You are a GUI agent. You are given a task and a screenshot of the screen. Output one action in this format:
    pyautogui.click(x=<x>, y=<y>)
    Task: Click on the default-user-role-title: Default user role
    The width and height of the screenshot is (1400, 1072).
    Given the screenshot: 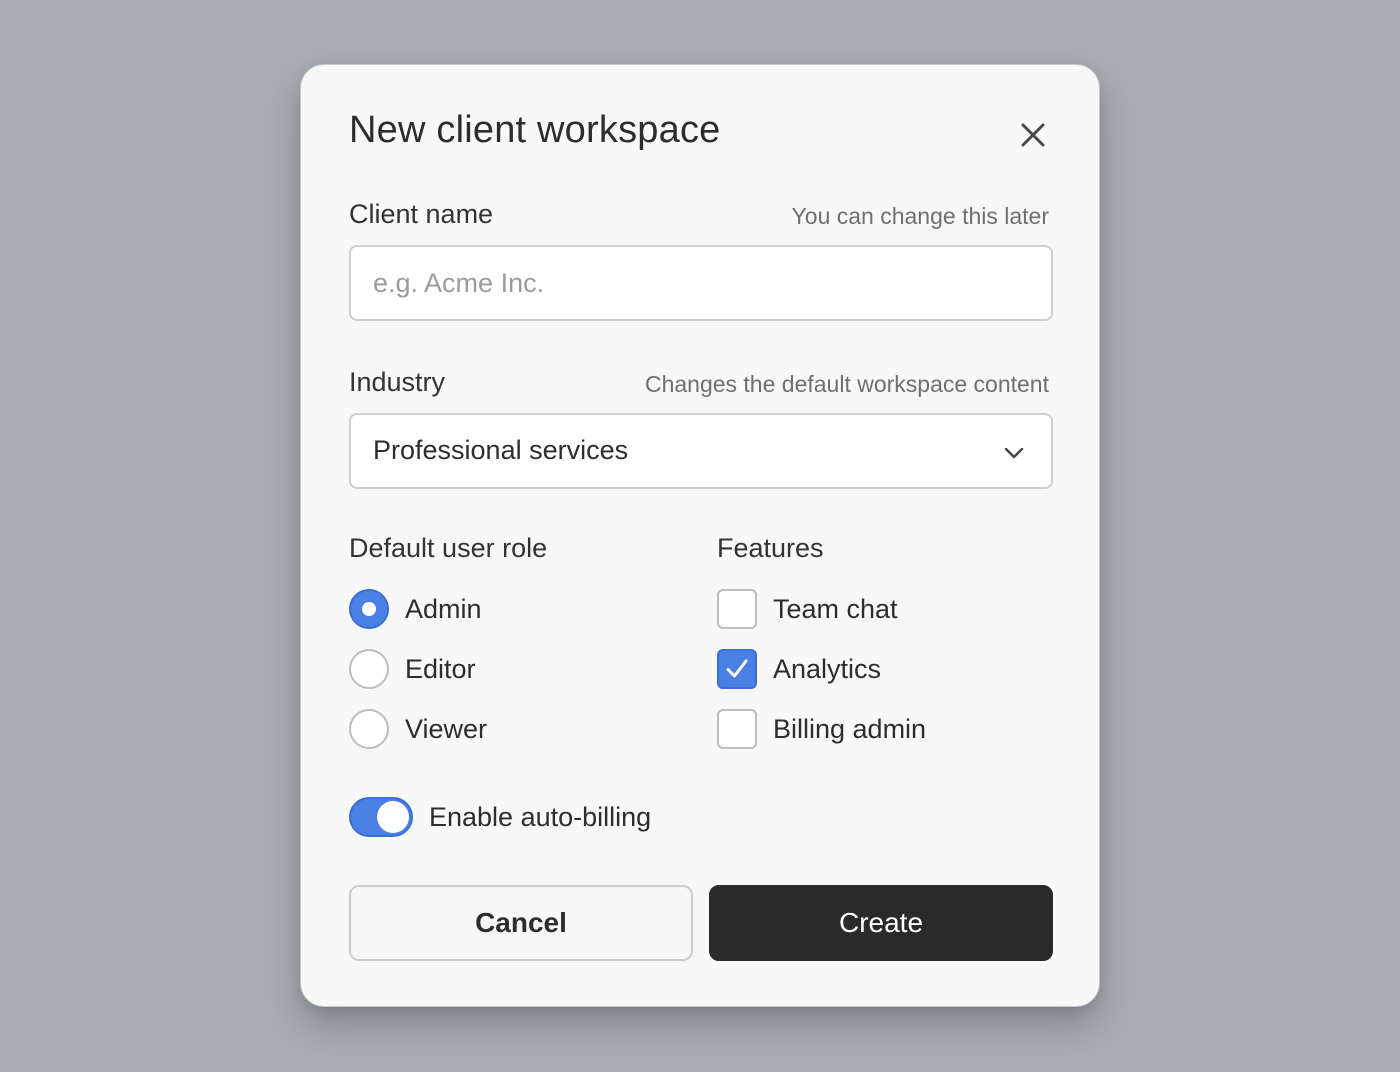 What is the action you would take?
    pyautogui.click(x=448, y=548)
    